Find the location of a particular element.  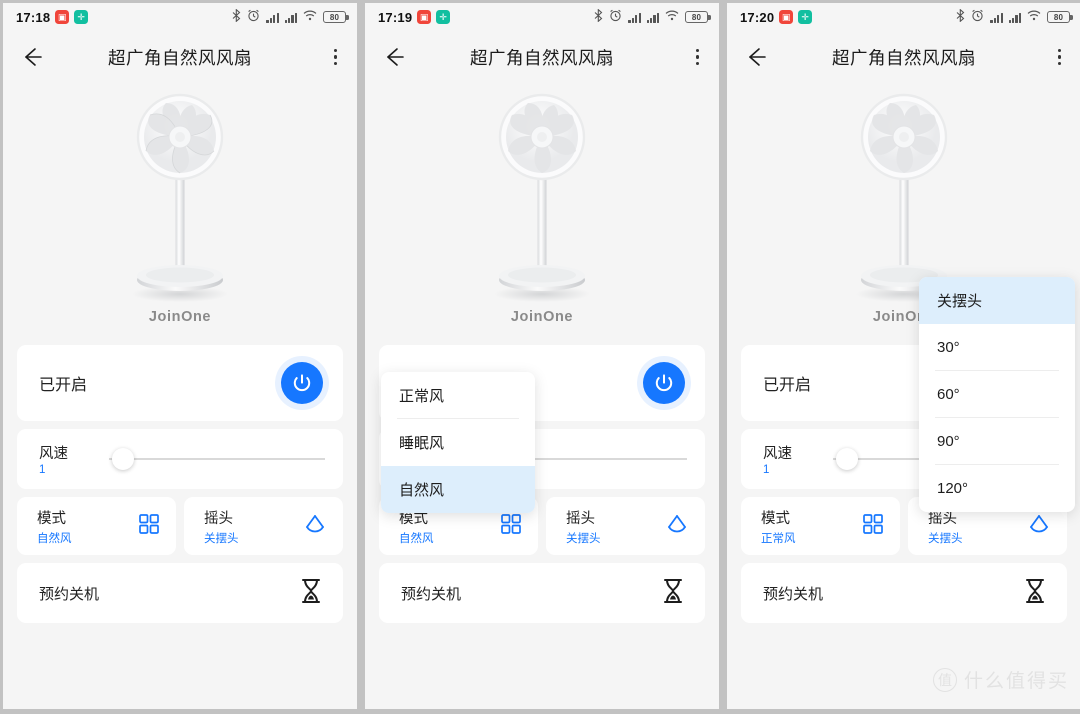

mode-card: 模式 自然风 is located at coordinates (96, 526).